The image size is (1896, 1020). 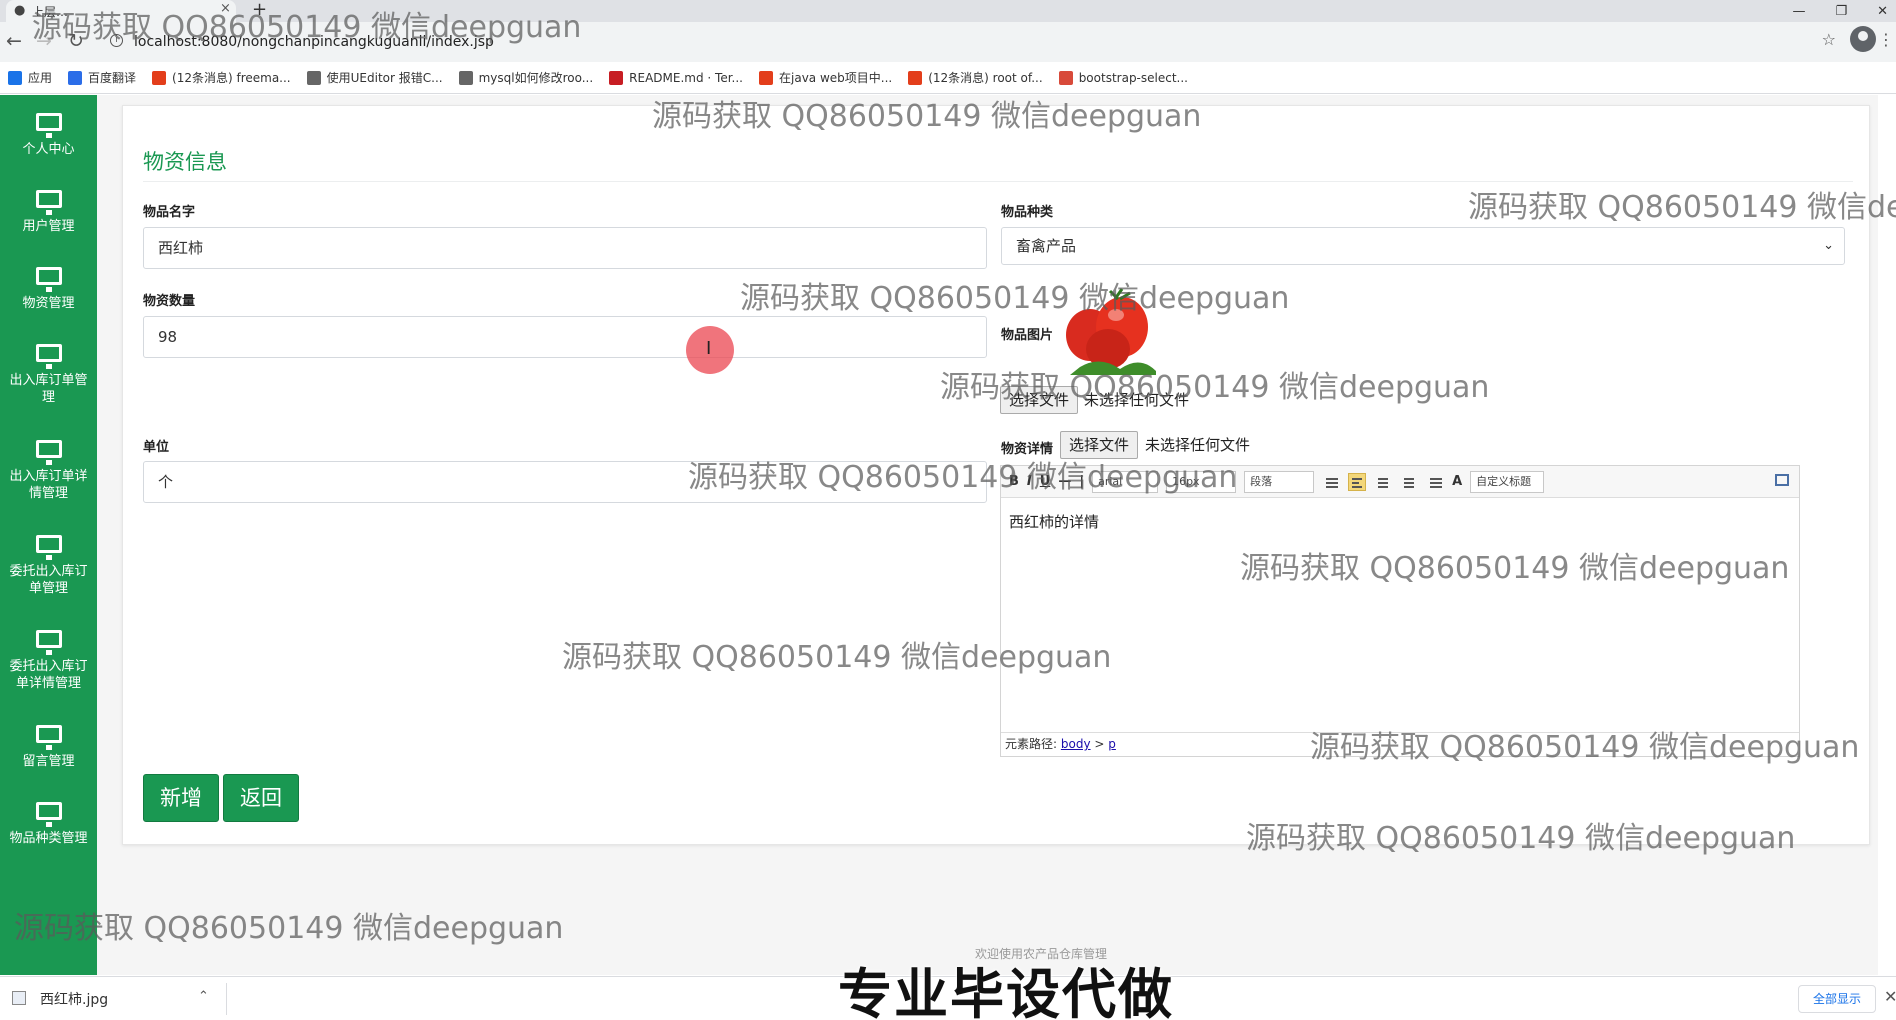 I want to click on sidebar-item-personal-center: 个人中心, so click(x=48, y=135).